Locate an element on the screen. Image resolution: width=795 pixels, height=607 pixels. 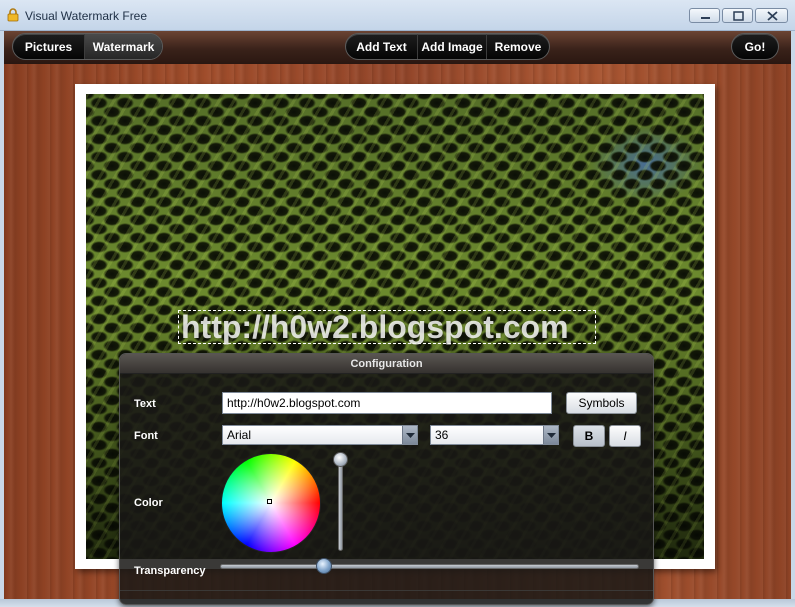
font-select-value: Arial is located at coordinates (239, 435).